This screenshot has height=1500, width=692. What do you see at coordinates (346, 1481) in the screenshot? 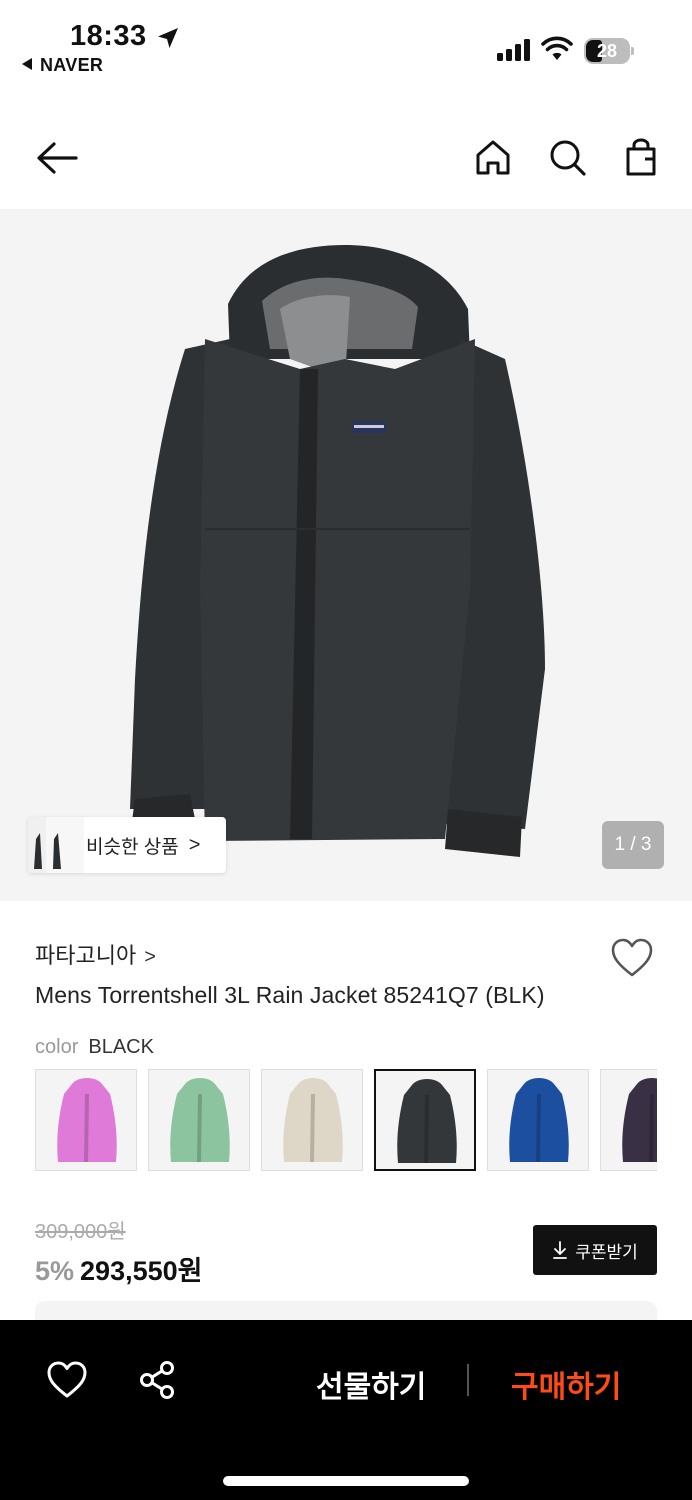
I see `home-indicator` at bounding box center [346, 1481].